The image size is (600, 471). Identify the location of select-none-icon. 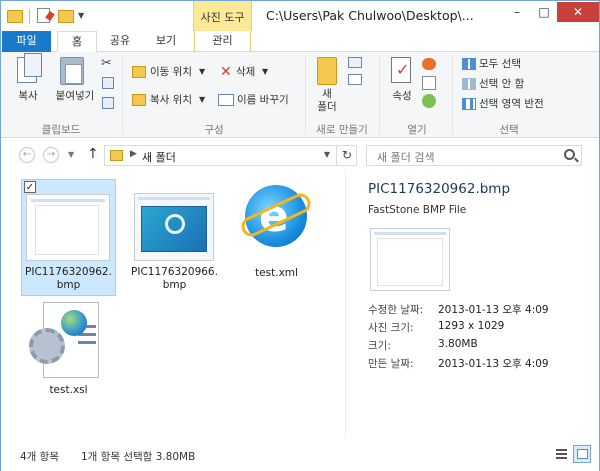
(469, 84).